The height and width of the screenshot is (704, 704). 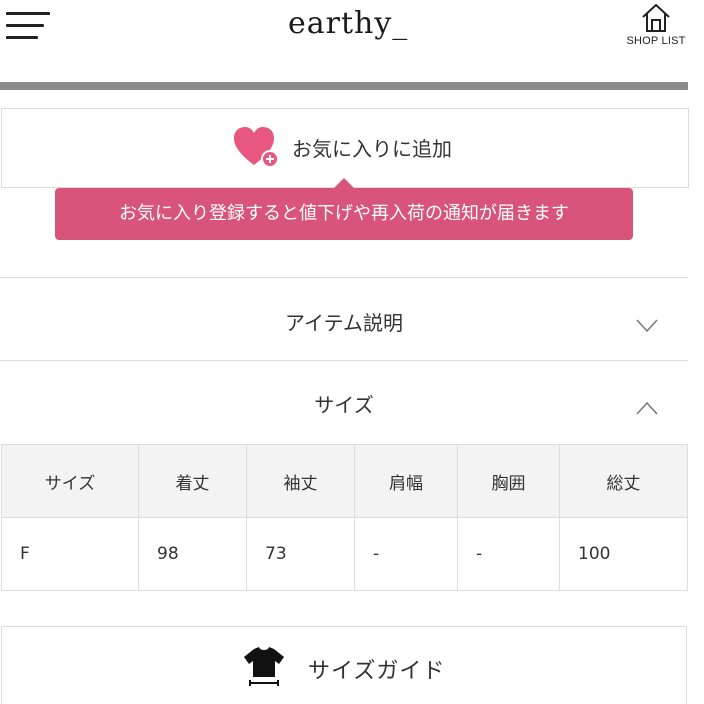 What do you see at coordinates (344, 86) in the screenshot?
I see `header-divider` at bounding box center [344, 86].